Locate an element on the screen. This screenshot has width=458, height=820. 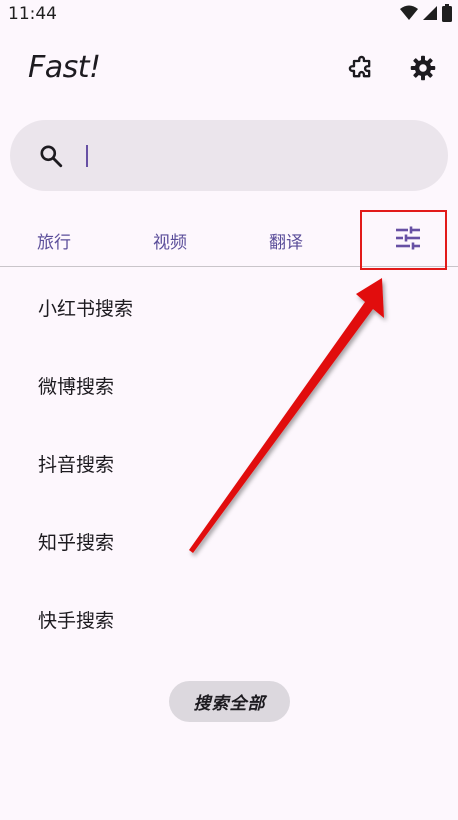
status-icons is located at coordinates (426, 15).